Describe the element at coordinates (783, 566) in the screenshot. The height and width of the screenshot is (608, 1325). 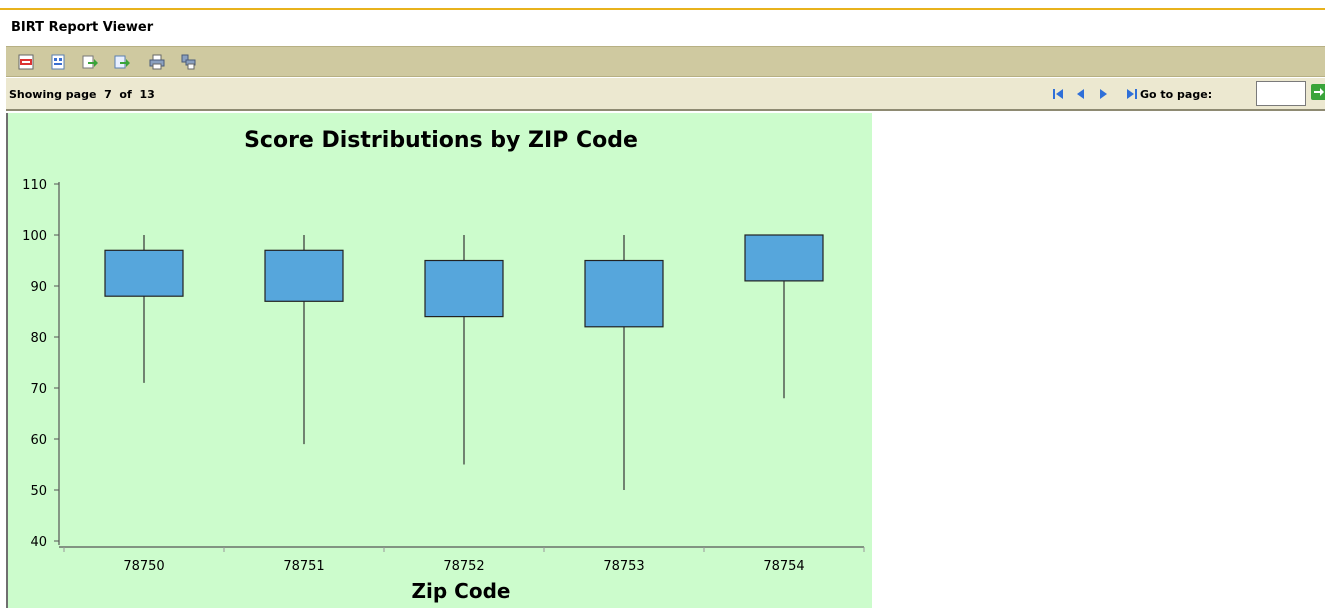
I see `x-tick-label: 78754` at that location.